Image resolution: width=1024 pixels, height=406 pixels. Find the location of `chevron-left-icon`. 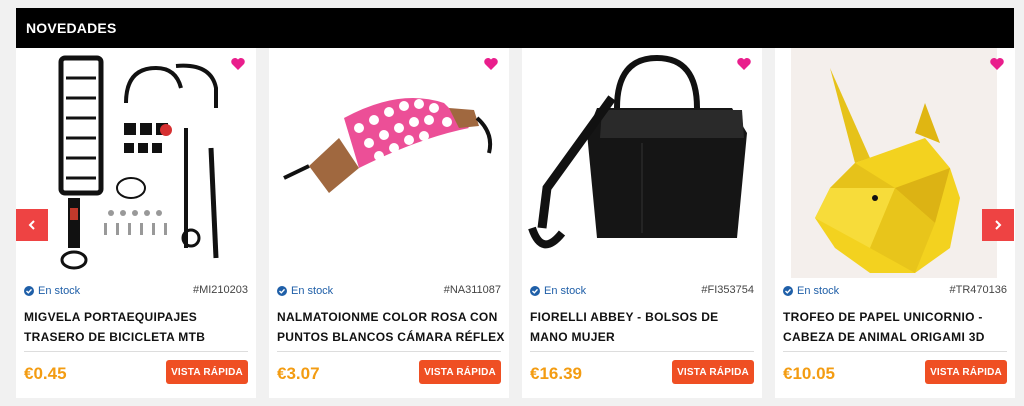

chevron-left-icon is located at coordinates (31, 225).